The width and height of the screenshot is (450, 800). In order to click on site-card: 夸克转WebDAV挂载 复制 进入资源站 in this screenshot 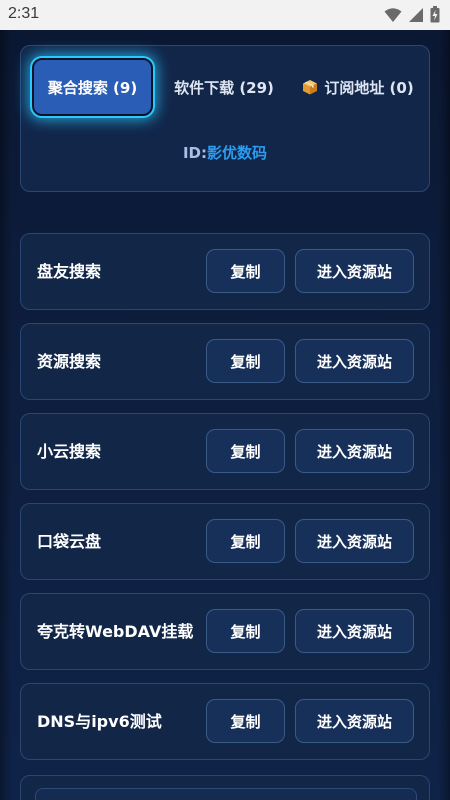, I will do `click(225, 631)`.